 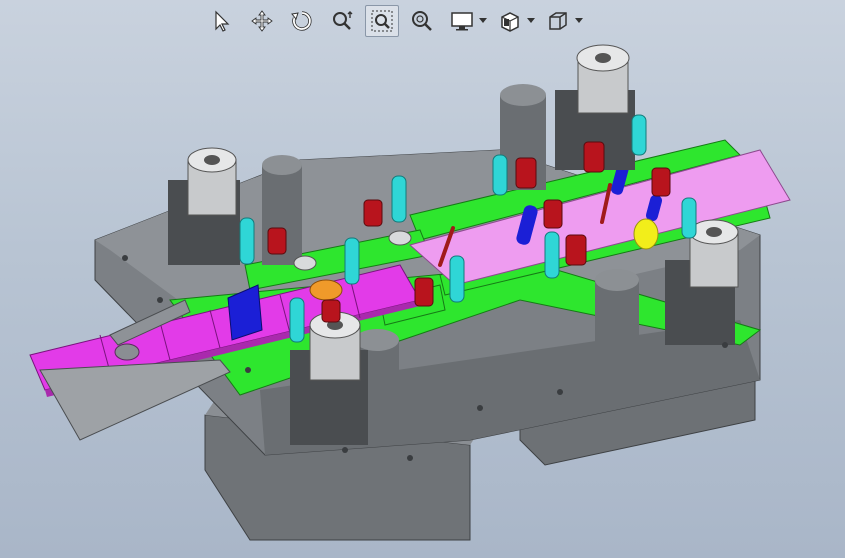 I want to click on display-mode-button, so click(x=462, y=21).